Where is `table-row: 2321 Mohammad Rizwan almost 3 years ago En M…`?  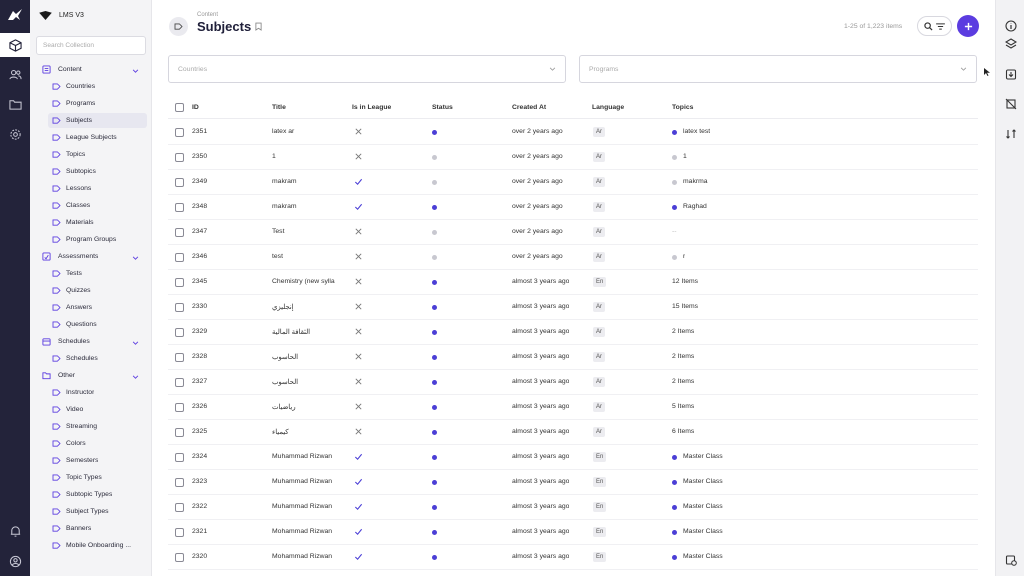
table-row: 2321 Mohammad Rizwan almost 3 years ago En M… is located at coordinates (573, 532).